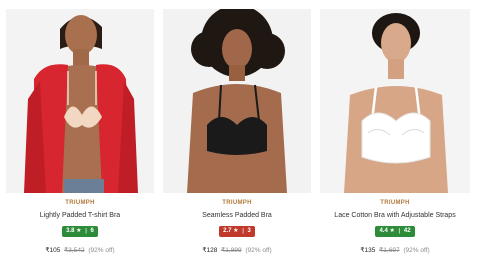 This screenshot has height=263, width=500. I want to click on original-price: ₹1,899, so click(231, 250).